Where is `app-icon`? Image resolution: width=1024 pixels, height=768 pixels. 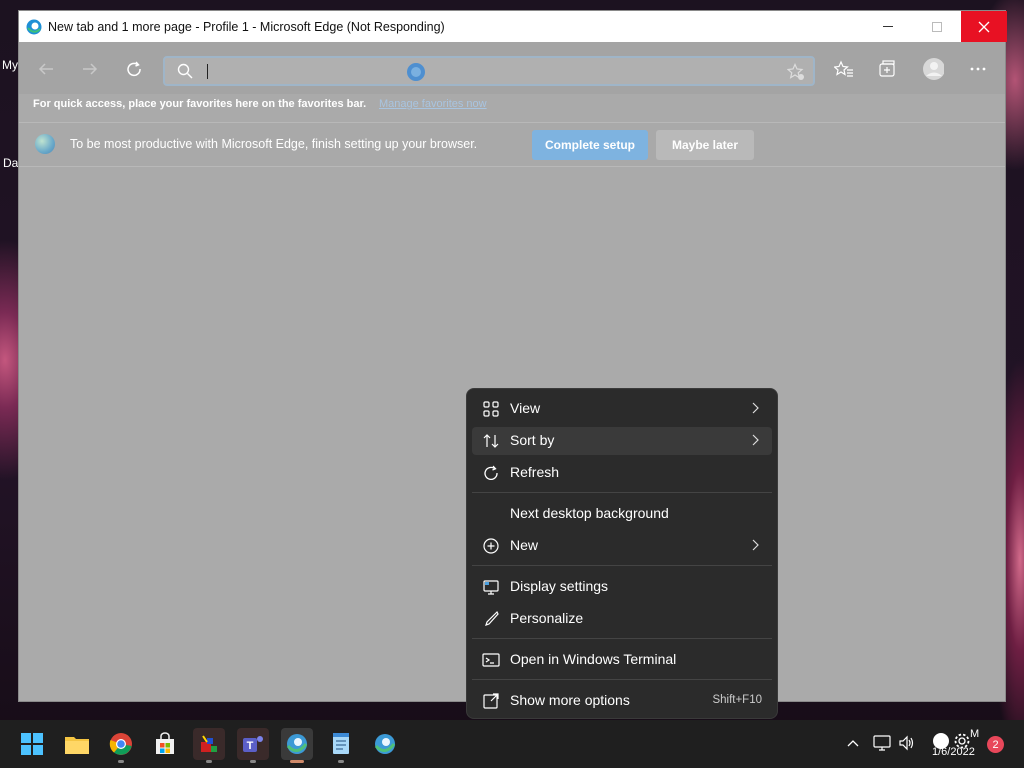
app-icon is located at coordinates (209, 743).